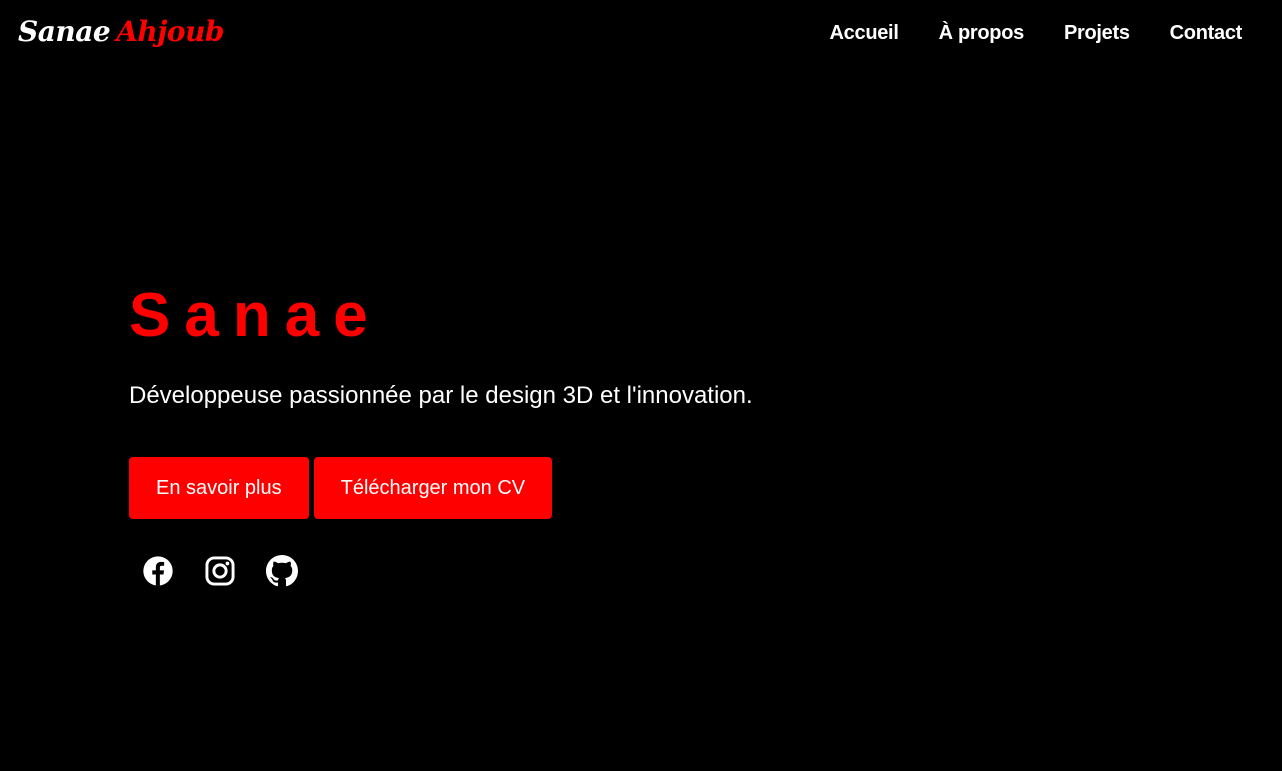 This screenshot has height=771, width=1282. I want to click on logo-last-name: Ahjoub, so click(170, 31).